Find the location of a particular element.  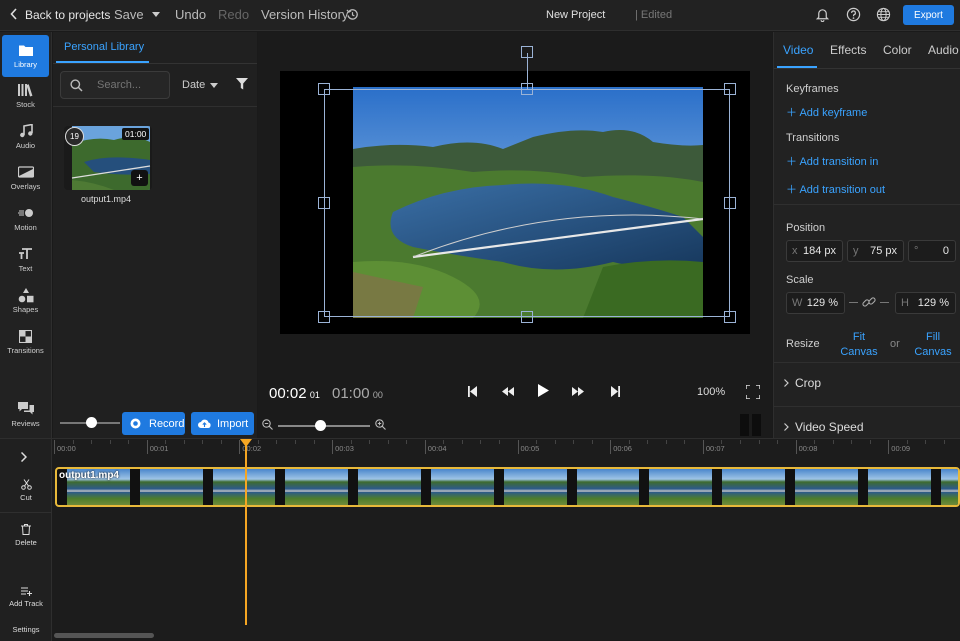

video-speed-section: Video Speed is located at coordinates (824, 427).